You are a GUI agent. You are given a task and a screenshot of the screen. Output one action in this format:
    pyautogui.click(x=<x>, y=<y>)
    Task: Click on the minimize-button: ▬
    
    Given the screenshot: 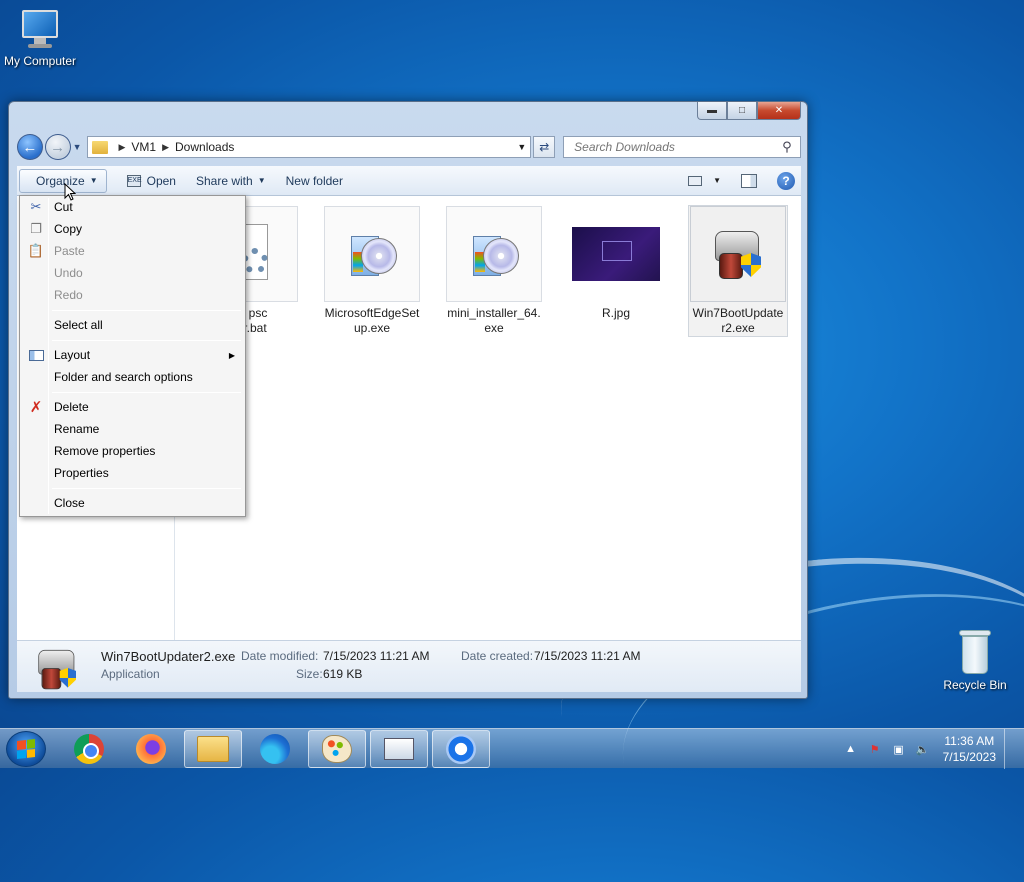 What is the action you would take?
    pyautogui.click(x=712, y=111)
    